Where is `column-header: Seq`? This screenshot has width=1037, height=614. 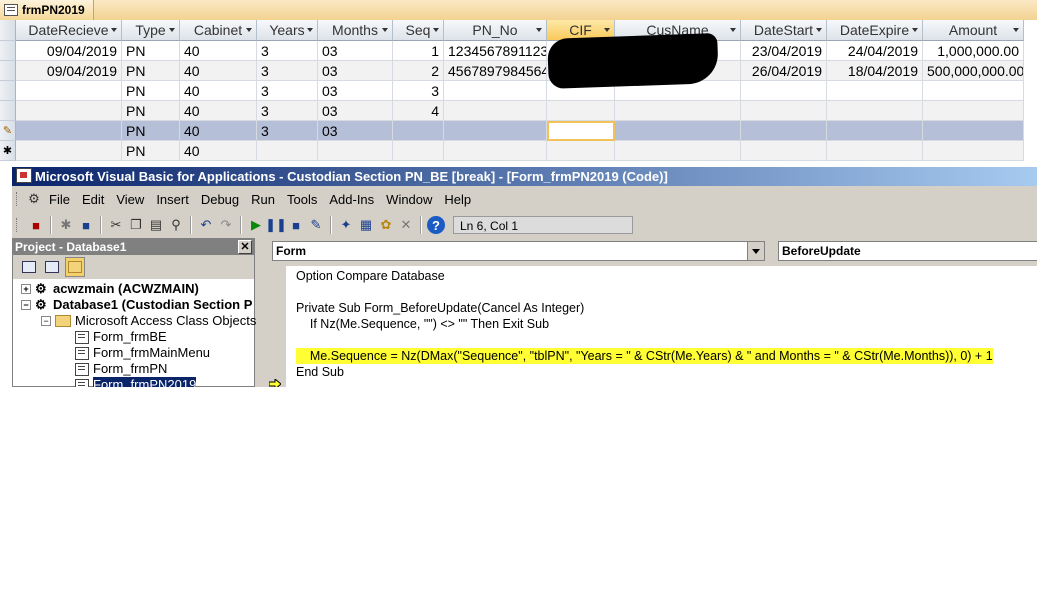
column-header: Seq is located at coordinates (418, 30).